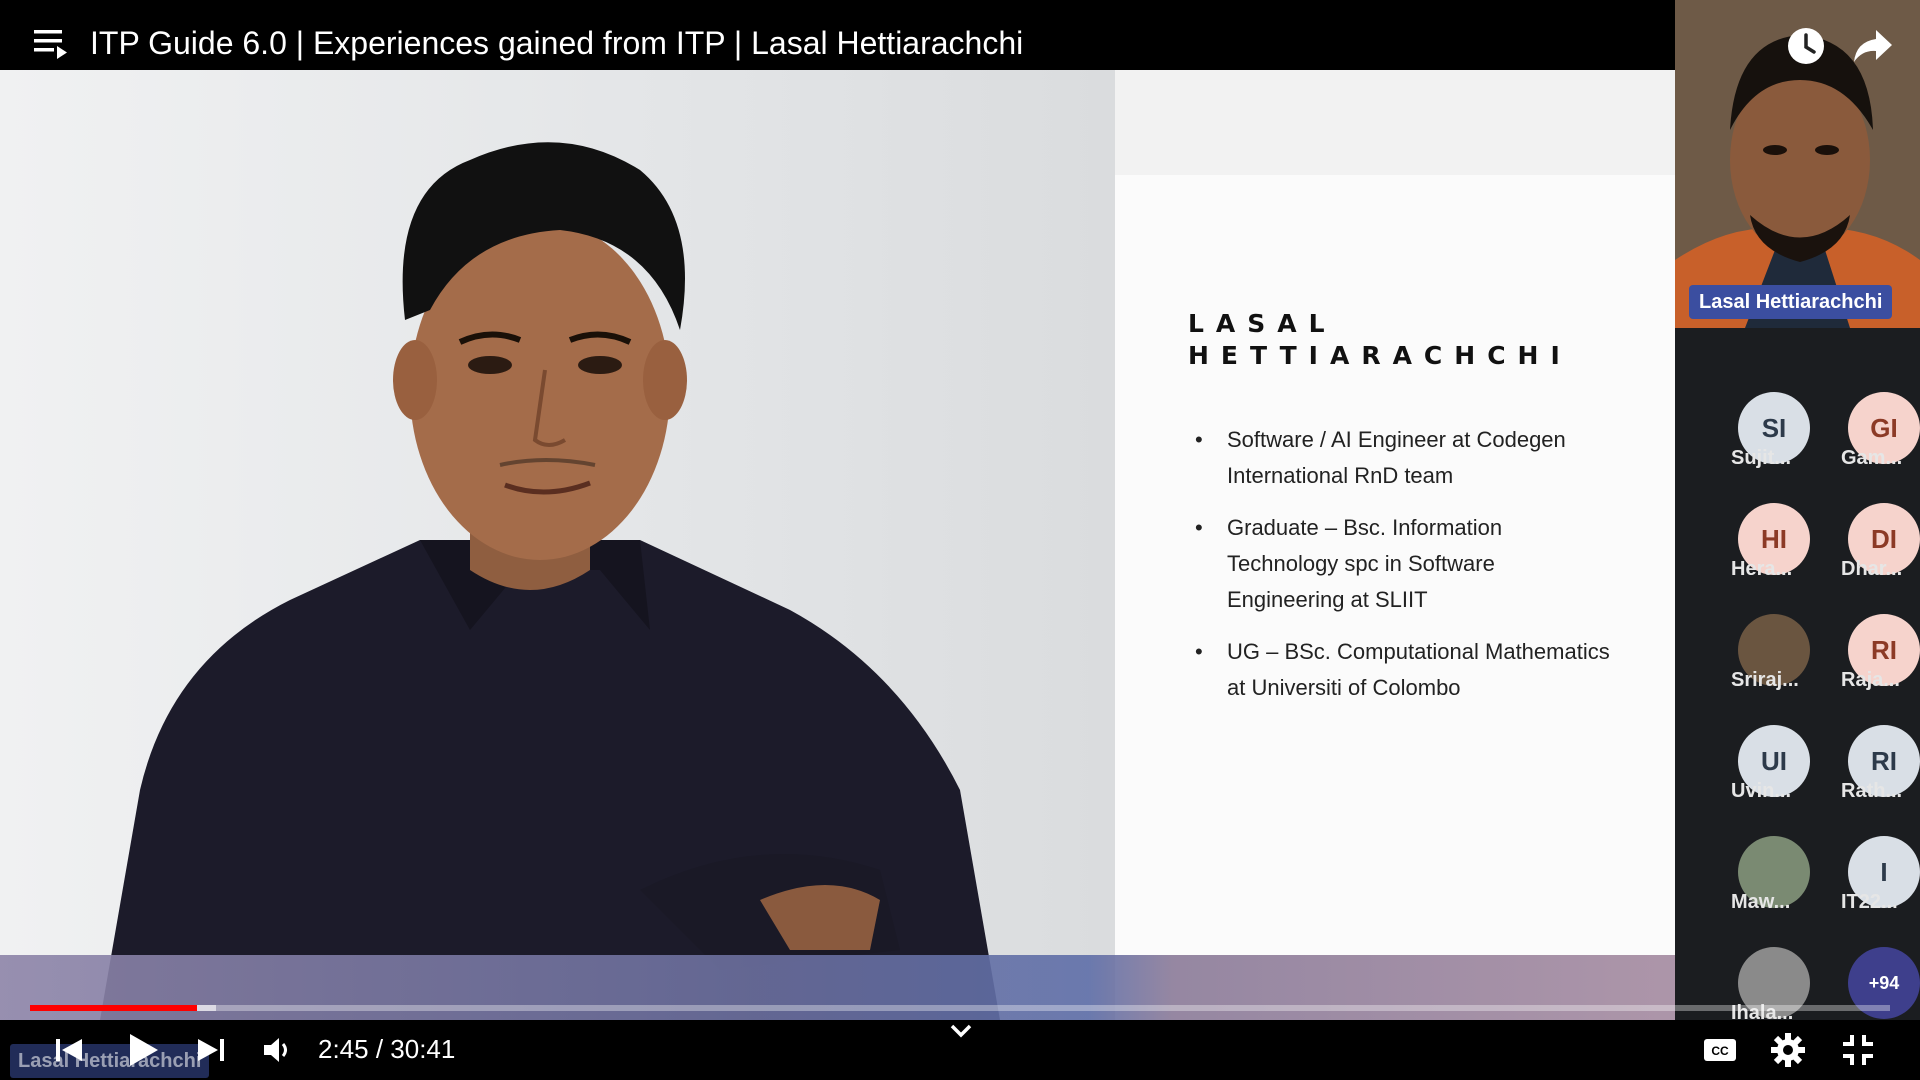 The height and width of the screenshot is (1080, 1920). What do you see at coordinates (1873, 46) in the screenshot?
I see `share-icon` at bounding box center [1873, 46].